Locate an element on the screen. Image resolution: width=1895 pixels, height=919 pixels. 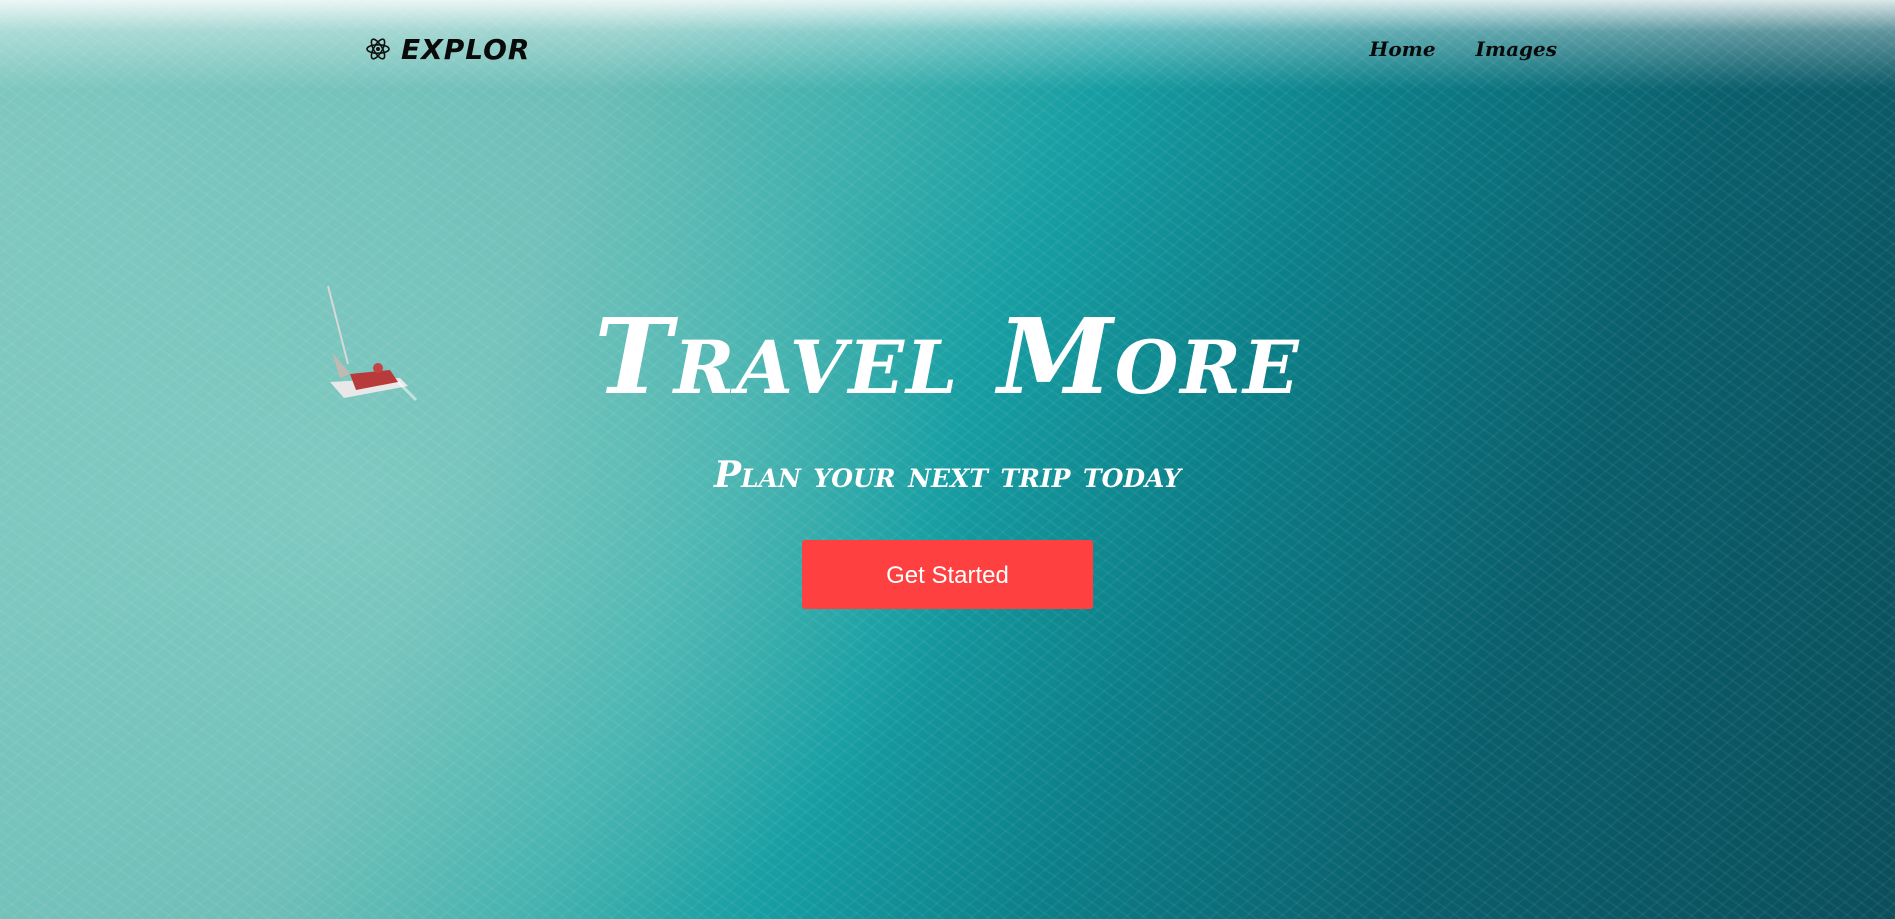
brand-link: EXPLOR is located at coordinates (447, 49).